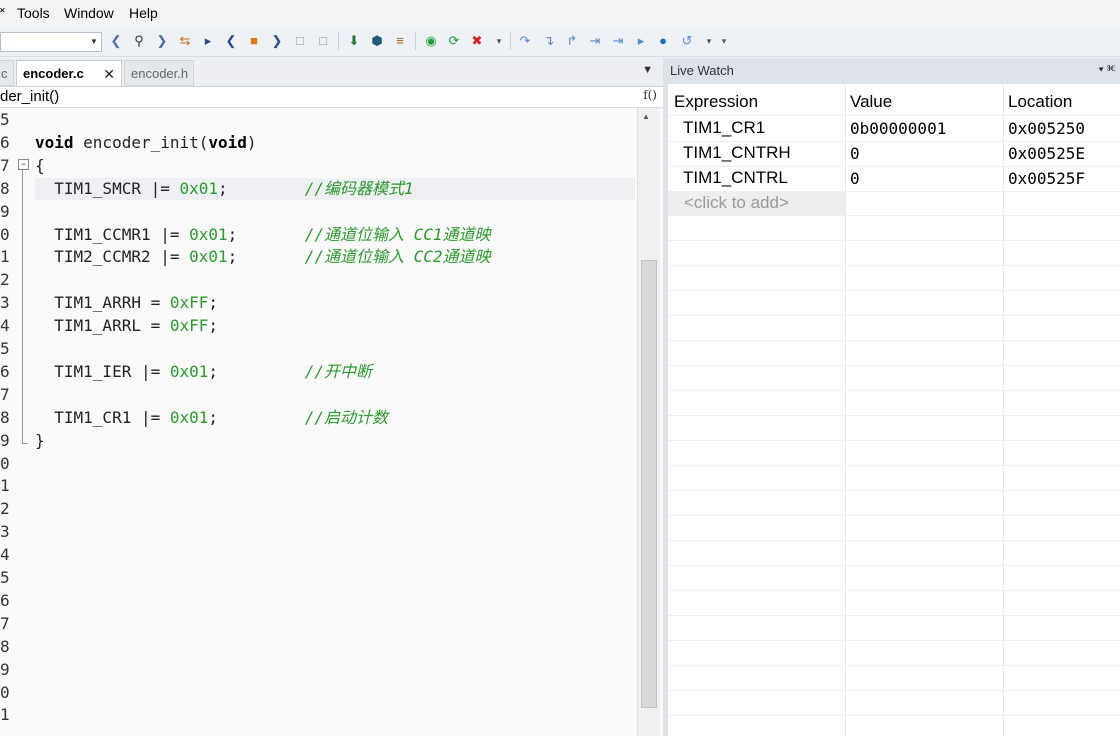 This screenshot has height=736, width=1120. Describe the element at coordinates (116, 41) in the screenshot. I see `chevron-left-icon: ❮` at that location.